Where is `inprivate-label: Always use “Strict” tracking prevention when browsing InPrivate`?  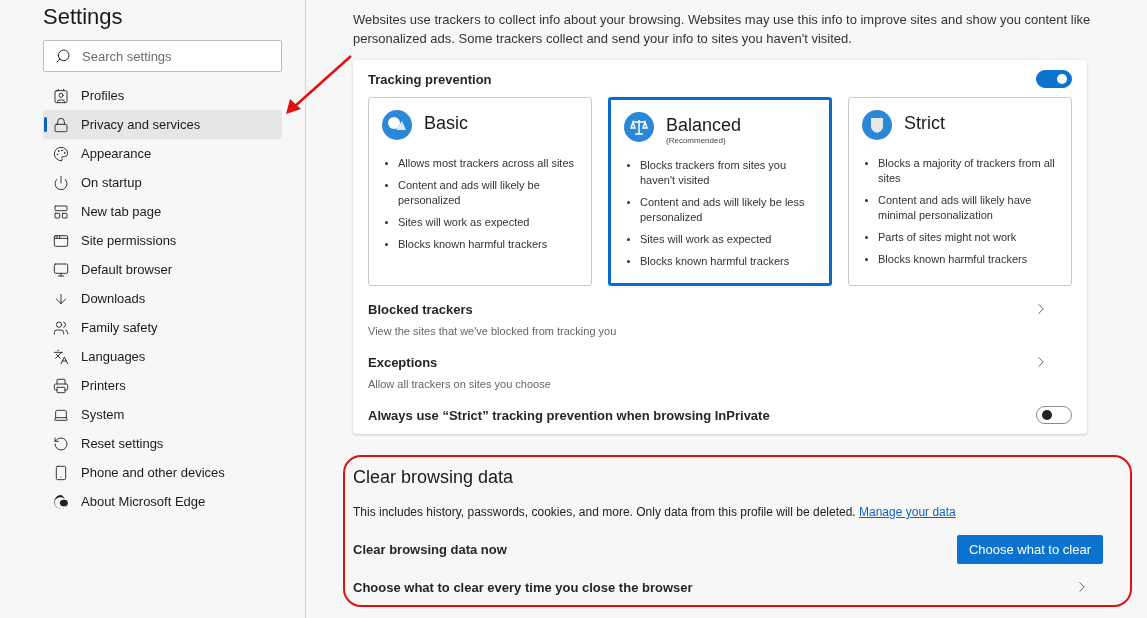 inprivate-label: Always use “Strict” tracking prevention when browsing InPrivate is located at coordinates (569, 415).